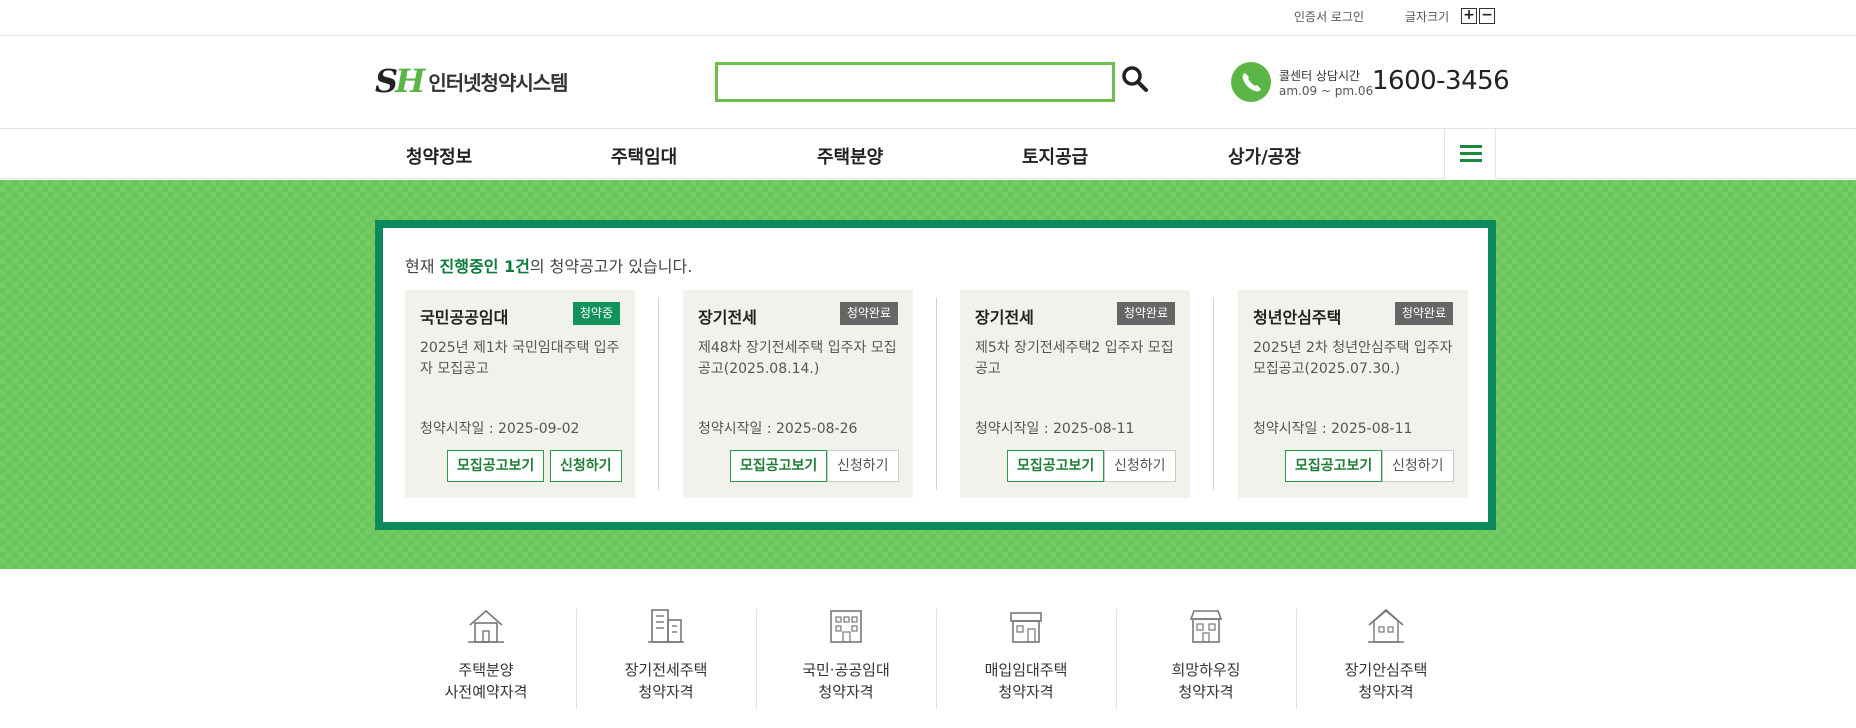 This screenshot has width=1856, height=728. What do you see at coordinates (549, 266) in the screenshot?
I see `notice-summary: 현재 진행중인 1건의 청약공고가 있습니다.` at bounding box center [549, 266].